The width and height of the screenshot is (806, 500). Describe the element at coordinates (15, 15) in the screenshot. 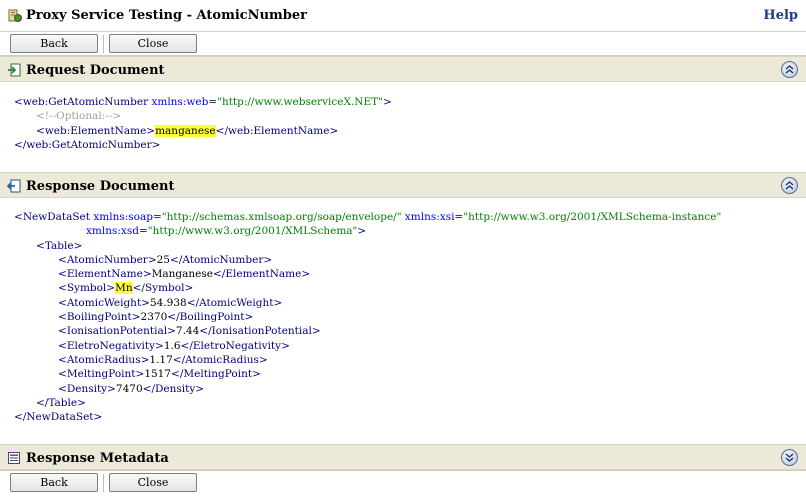

I see `proxy-service-icon` at that location.